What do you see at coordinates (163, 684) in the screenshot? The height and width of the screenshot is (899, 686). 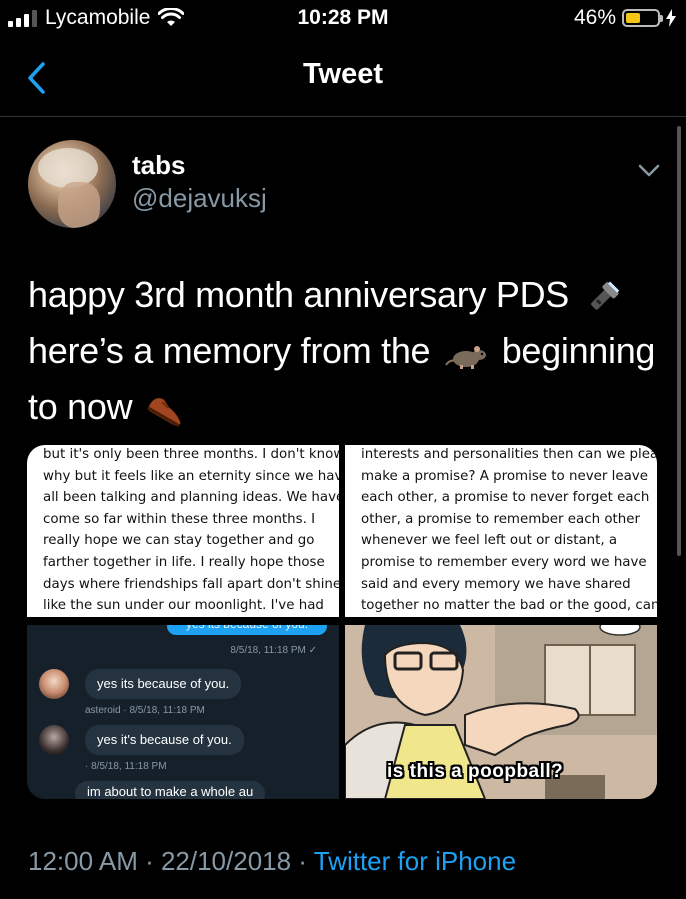 I see `chat-bubble: yes its because of you.` at bounding box center [163, 684].